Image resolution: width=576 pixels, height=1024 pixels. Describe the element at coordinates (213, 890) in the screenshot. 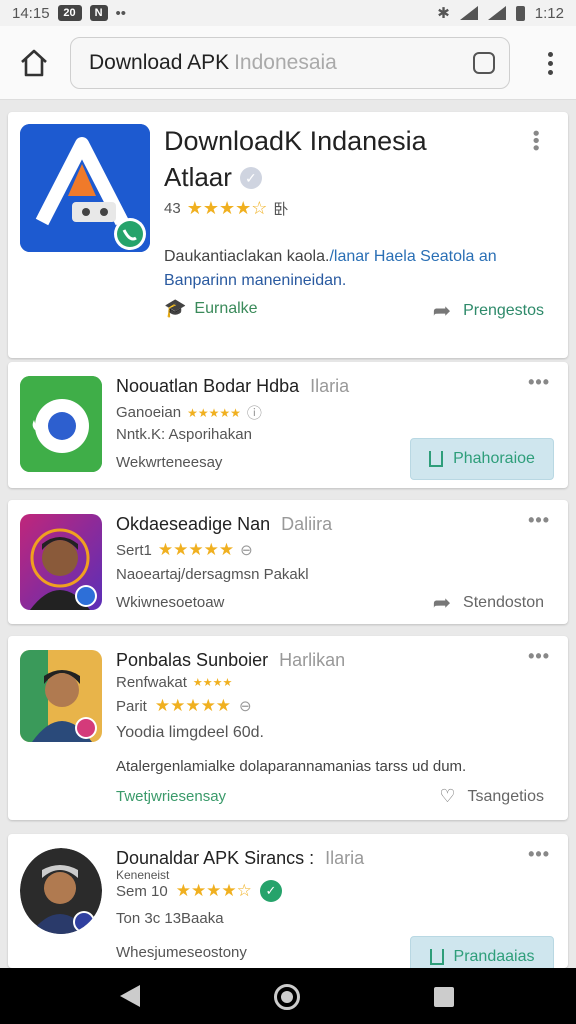

I see `app-stars-4: ★★★★☆` at that location.